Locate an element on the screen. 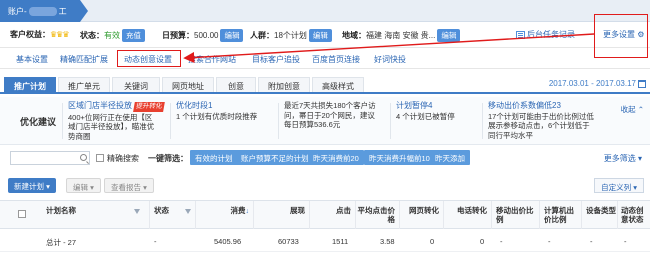 The height and width of the screenshot is (253, 650). total-phone-conversion: 0 is located at coordinates (482, 241).